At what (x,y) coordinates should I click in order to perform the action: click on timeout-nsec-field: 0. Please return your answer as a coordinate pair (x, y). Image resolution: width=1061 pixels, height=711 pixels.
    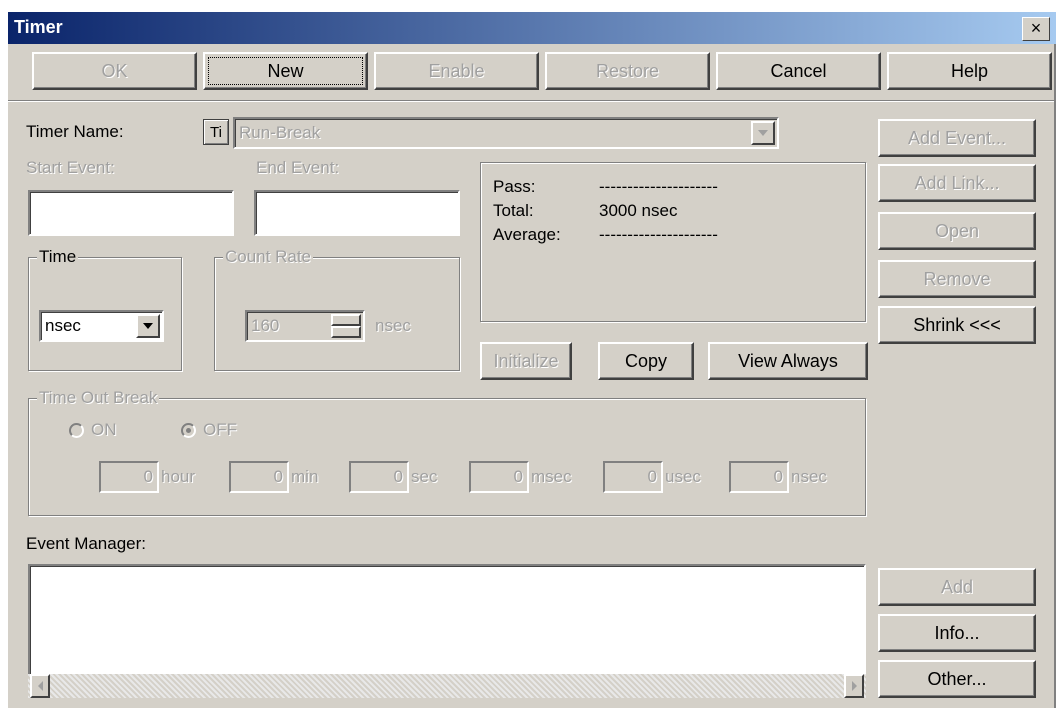
    Looking at the image, I should click on (759, 477).